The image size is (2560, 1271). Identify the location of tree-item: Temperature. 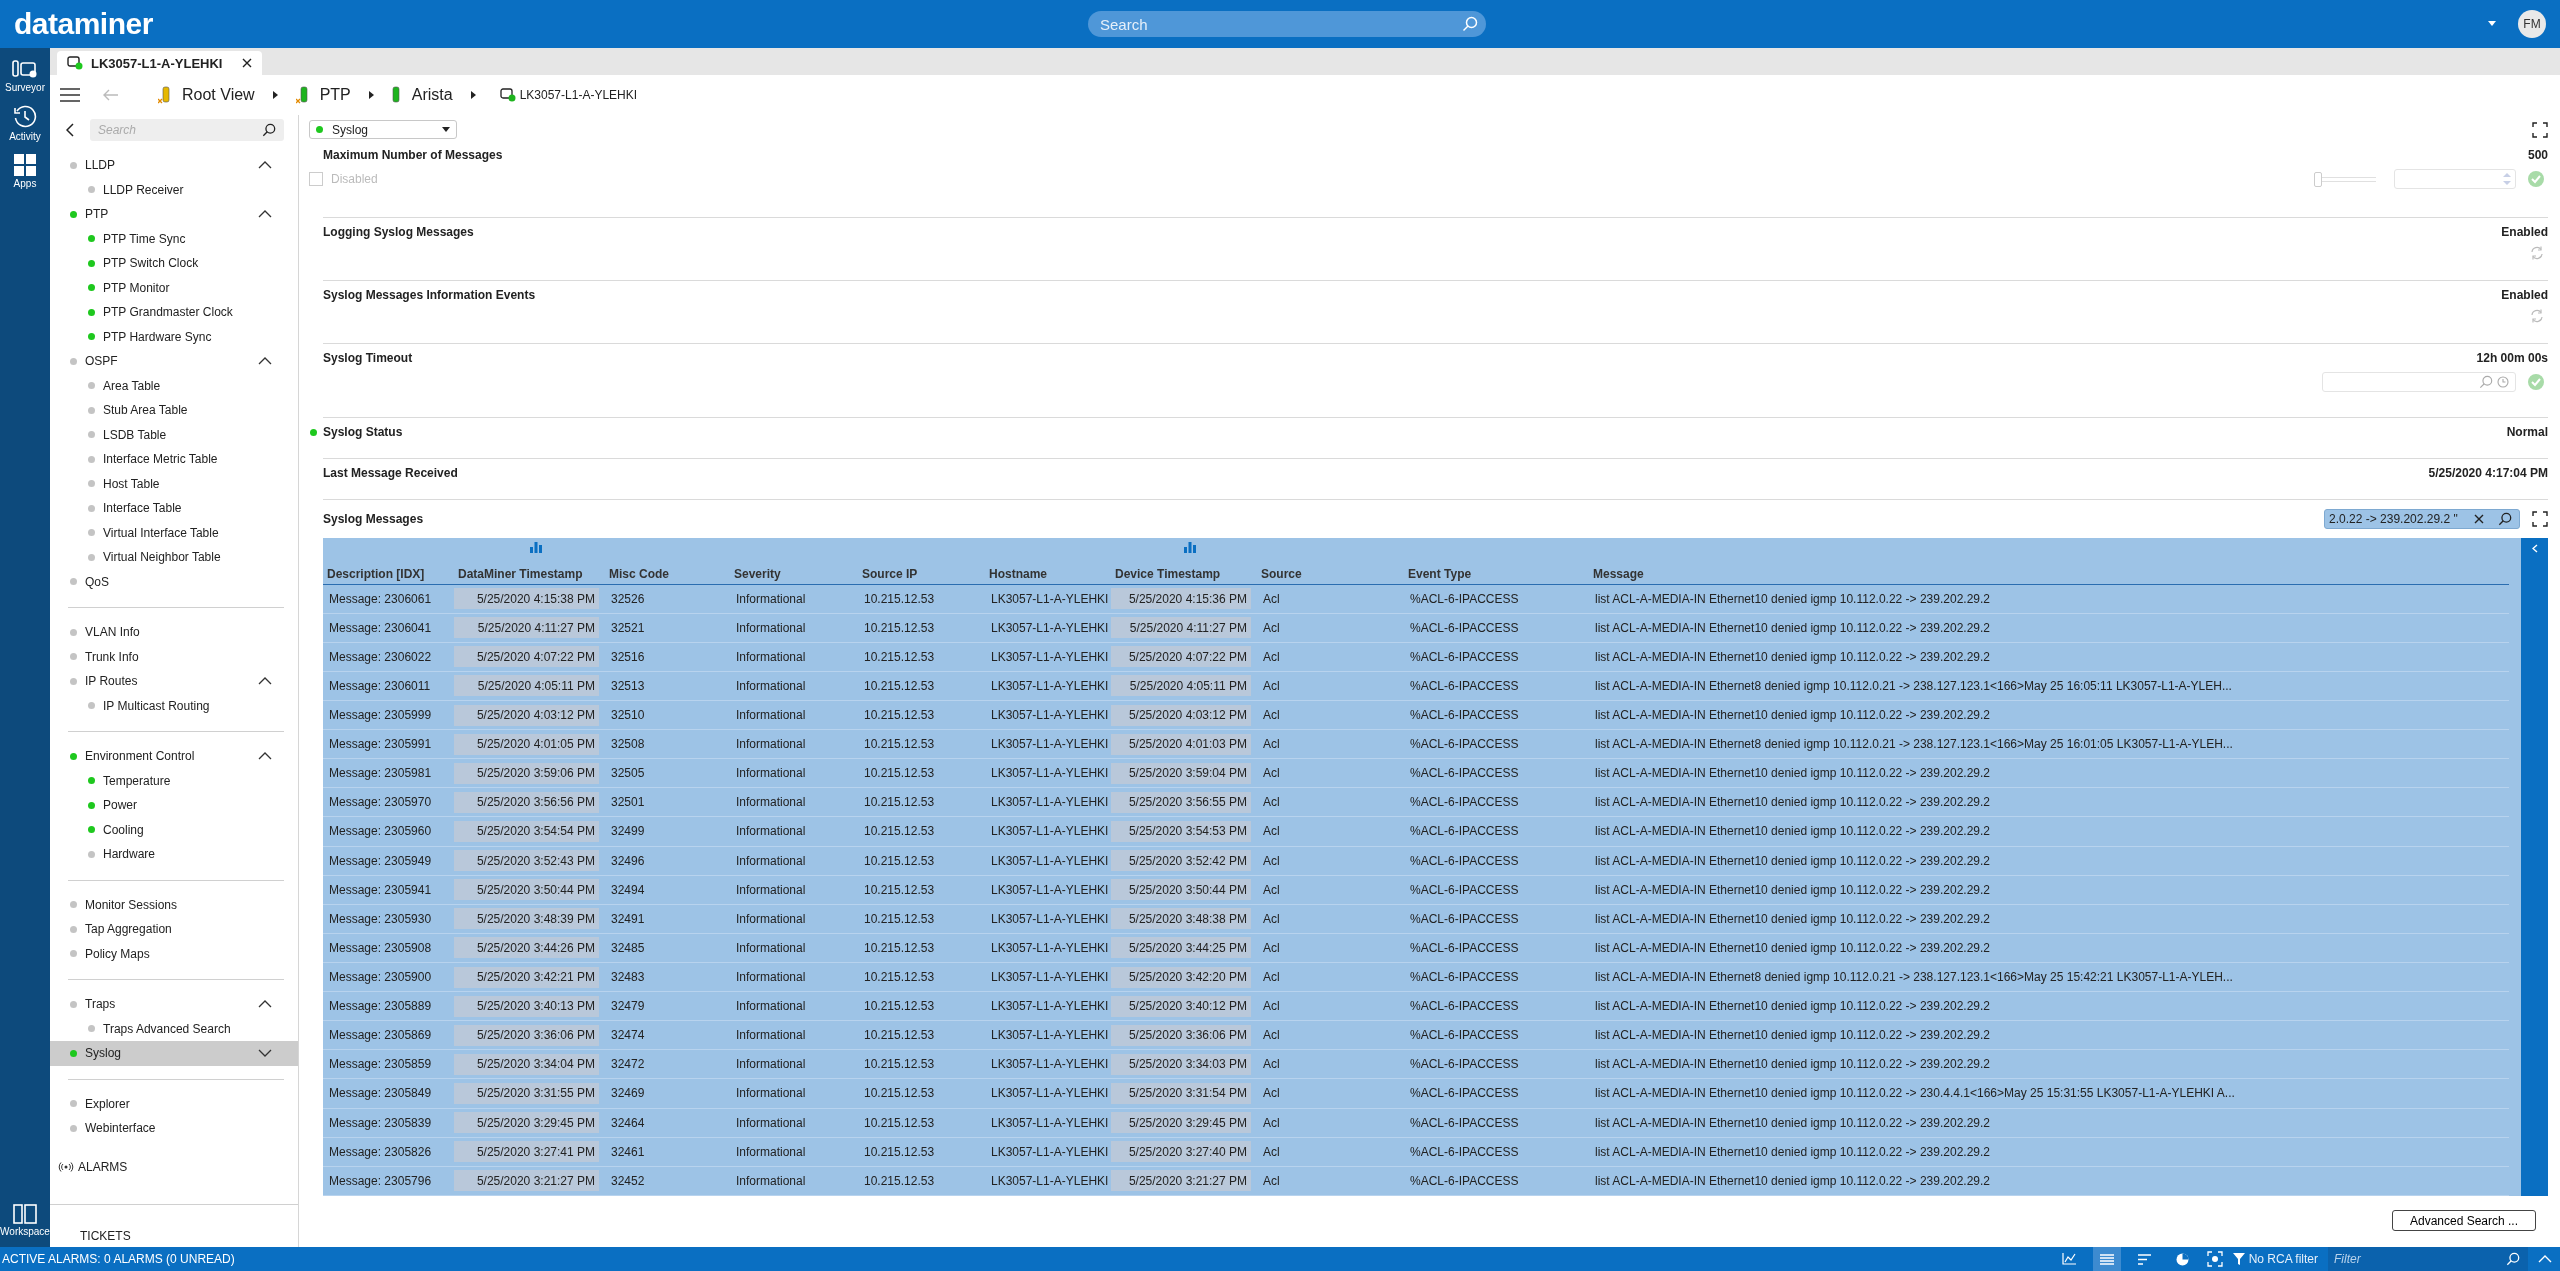
(174, 780).